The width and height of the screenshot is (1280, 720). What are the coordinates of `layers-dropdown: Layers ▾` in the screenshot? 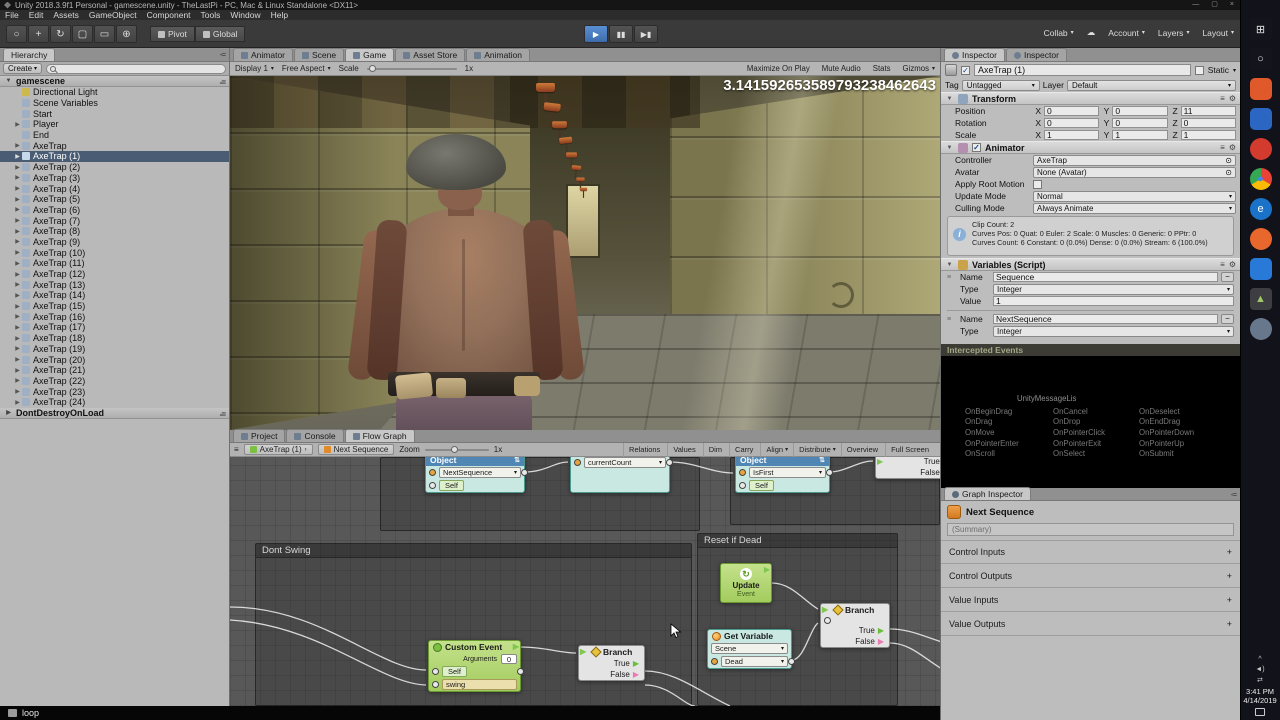 It's located at (1174, 33).